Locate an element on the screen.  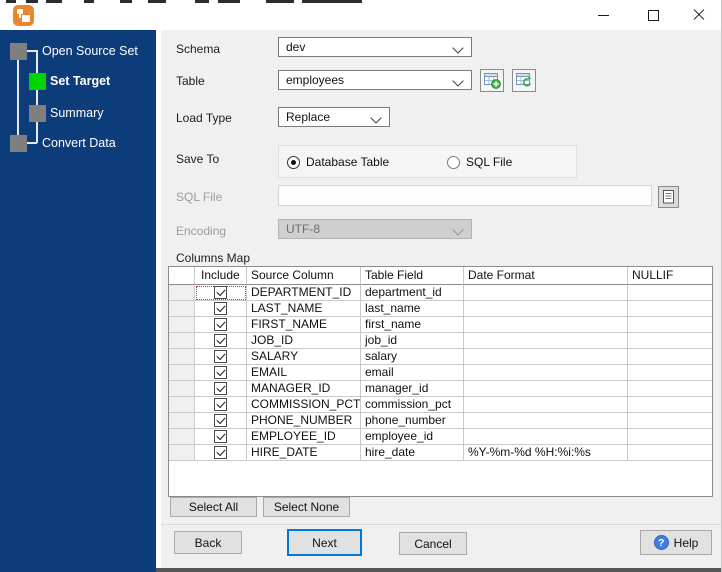
close-button is located at coordinates (699, 15).